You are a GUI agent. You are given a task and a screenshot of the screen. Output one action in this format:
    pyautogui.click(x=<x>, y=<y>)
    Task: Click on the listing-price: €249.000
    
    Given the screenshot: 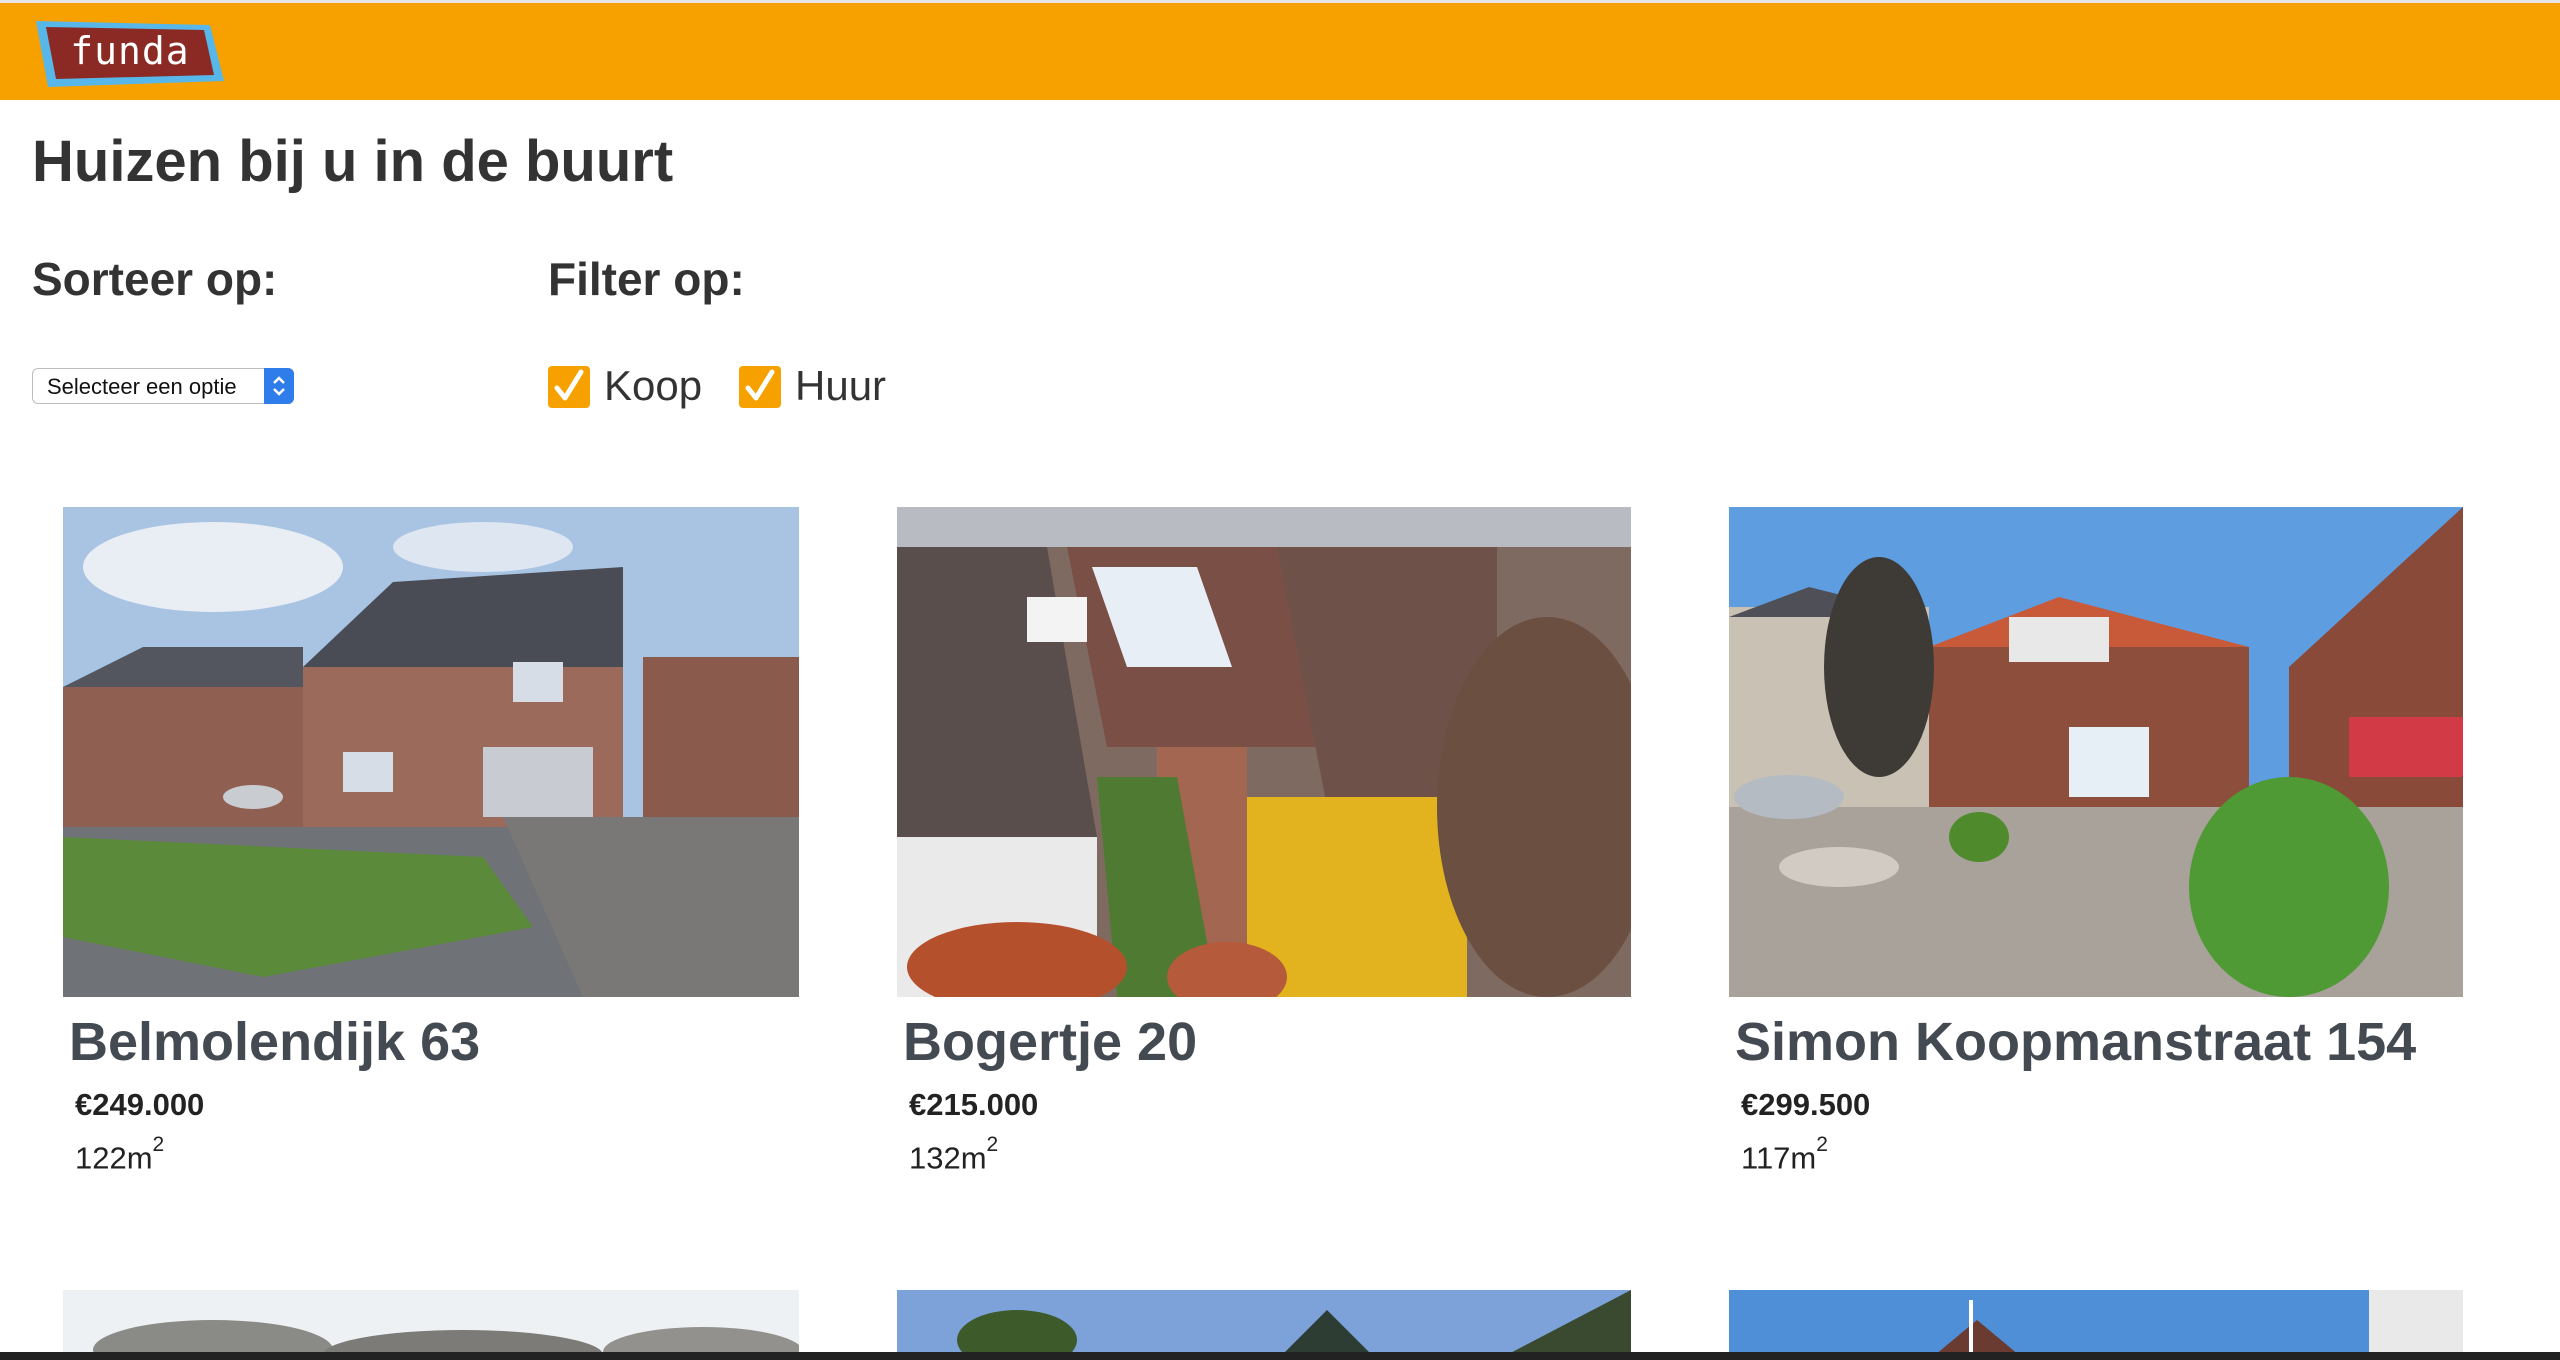 What is the action you would take?
    pyautogui.click(x=140, y=1104)
    